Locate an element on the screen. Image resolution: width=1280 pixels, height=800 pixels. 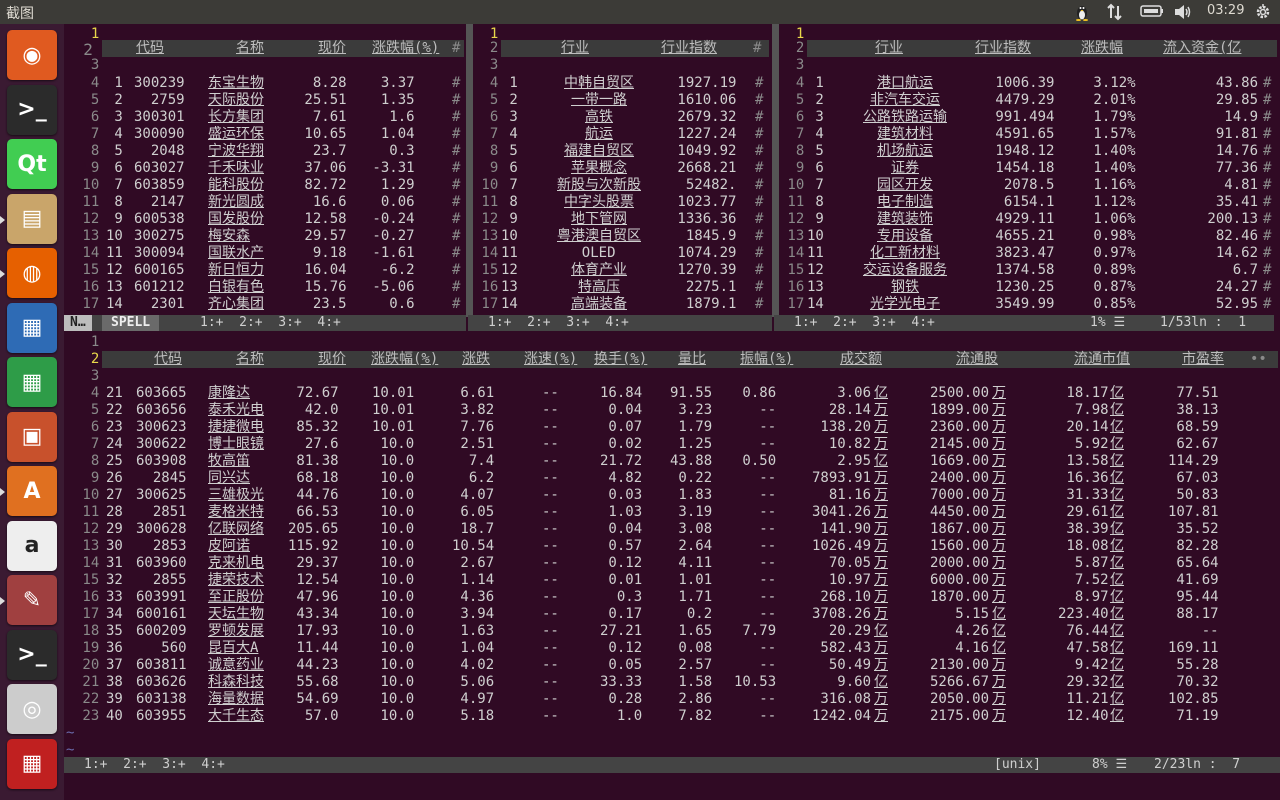
stock-name: 大千生态 is located at coordinates (236, 716).